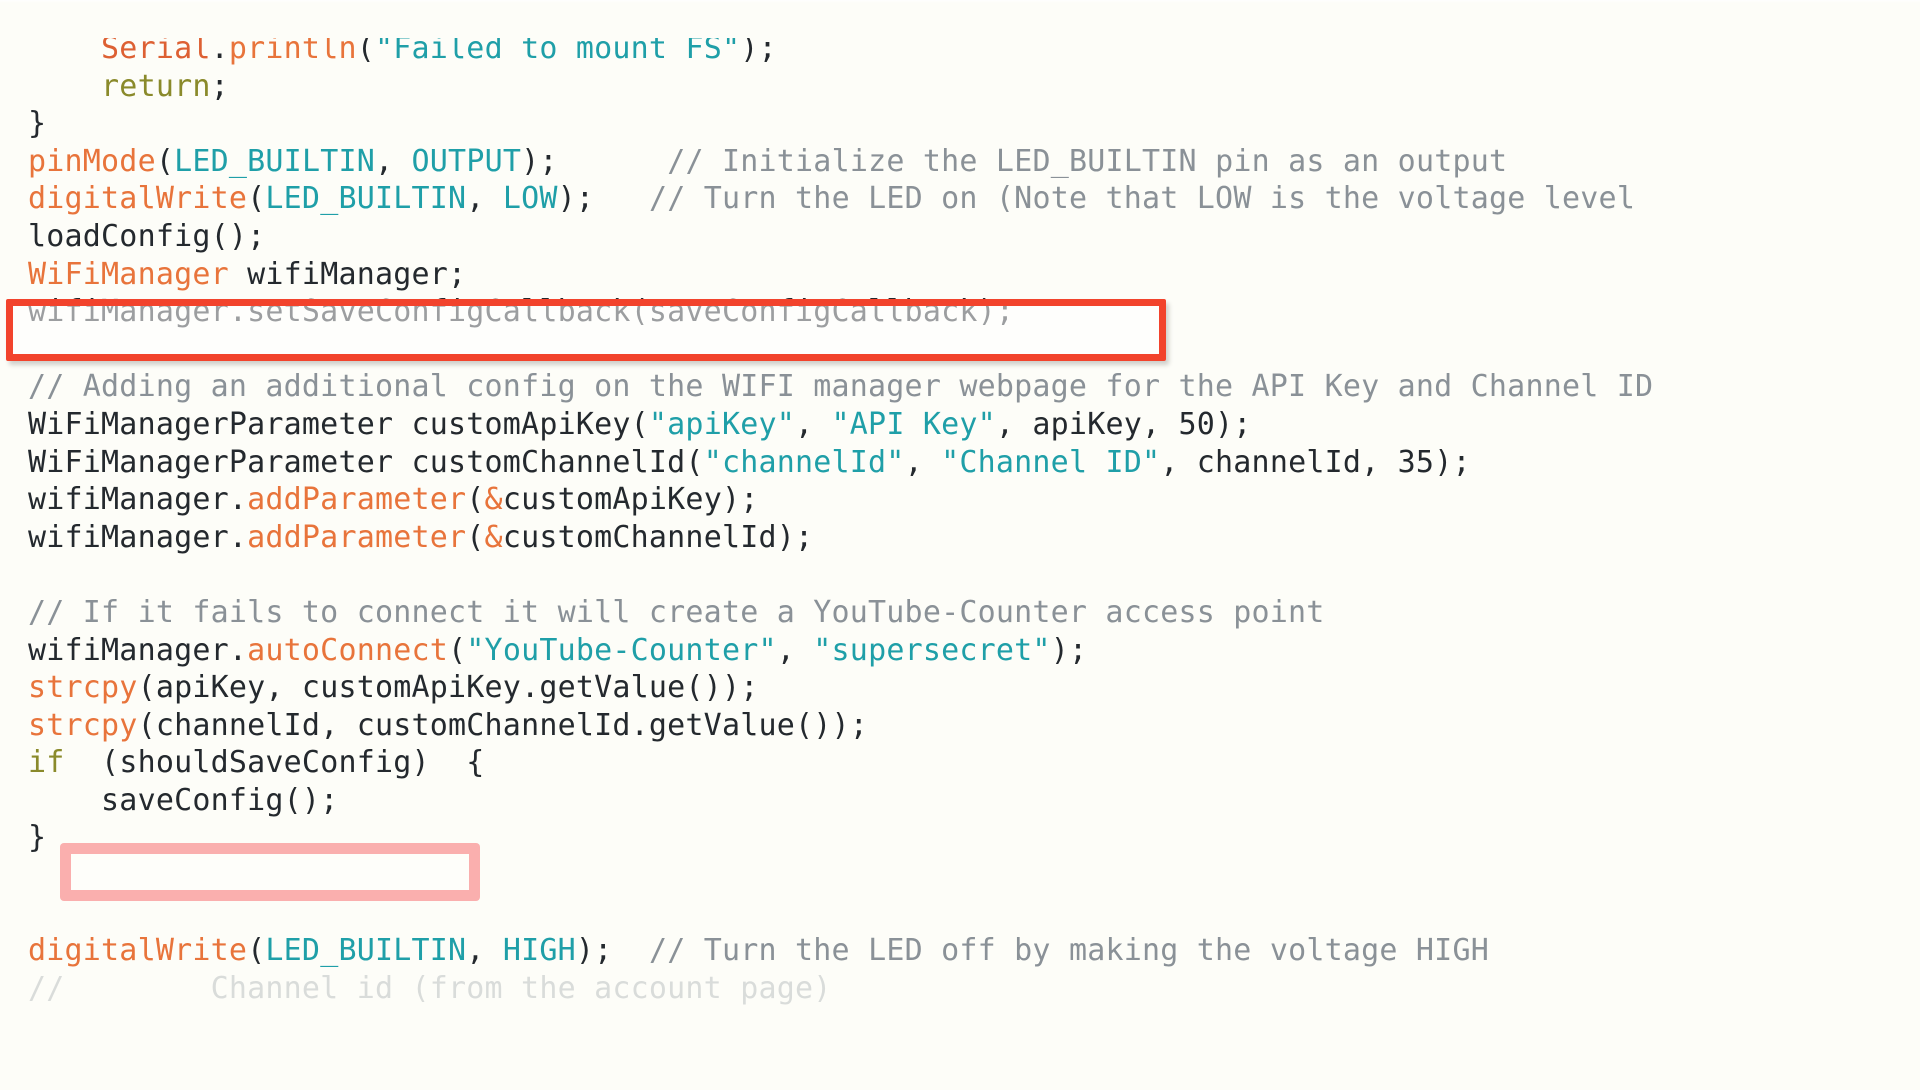 The image size is (1920, 1090). What do you see at coordinates (493, 537) in the screenshot?
I see `code-token: &` at bounding box center [493, 537].